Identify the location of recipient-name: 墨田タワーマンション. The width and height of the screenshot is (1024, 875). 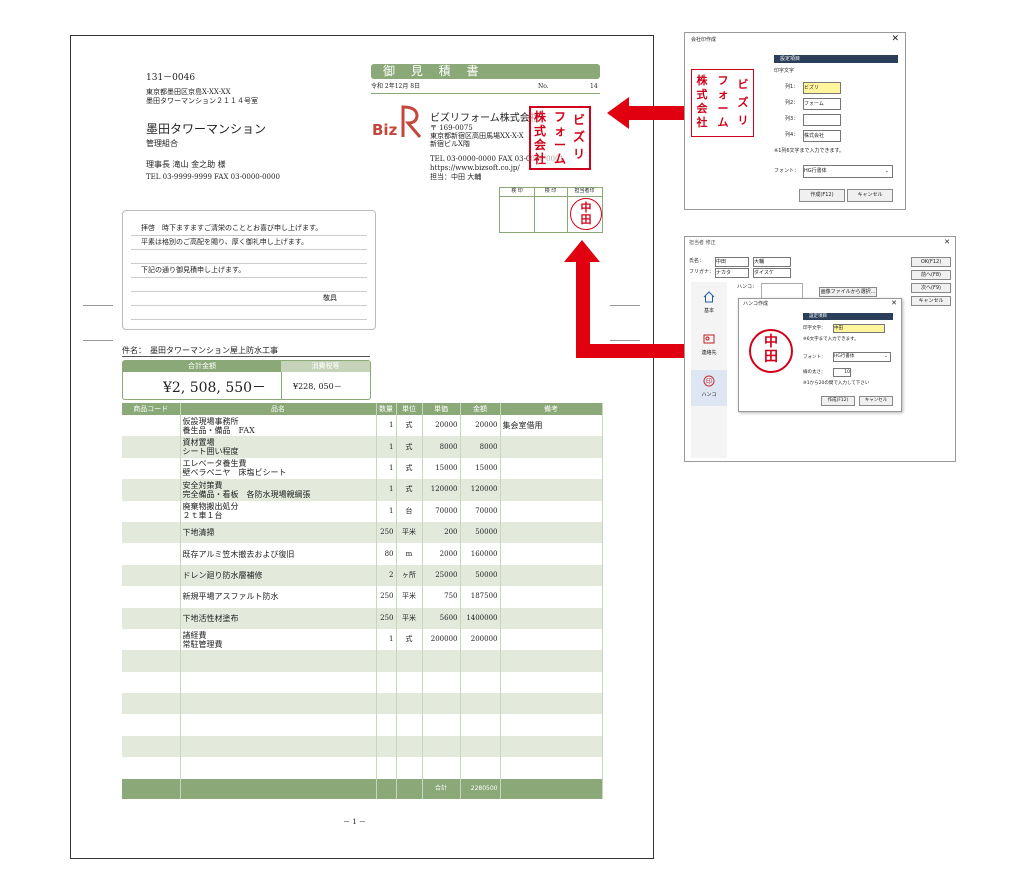
(206, 129).